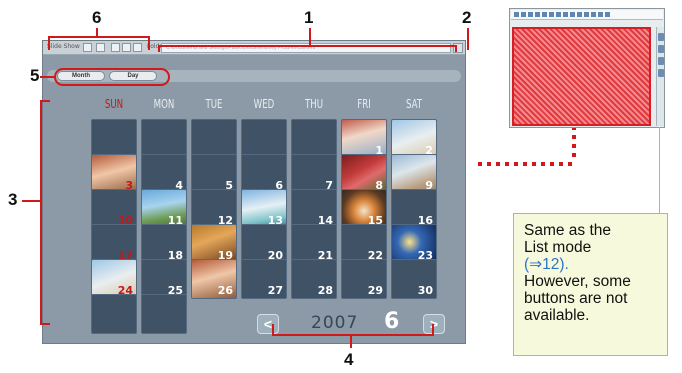 Image resolution: width=682 pixels, height=373 pixels. Describe the element at coordinates (214, 174) in the screenshot. I see `day-cell: 5` at that location.